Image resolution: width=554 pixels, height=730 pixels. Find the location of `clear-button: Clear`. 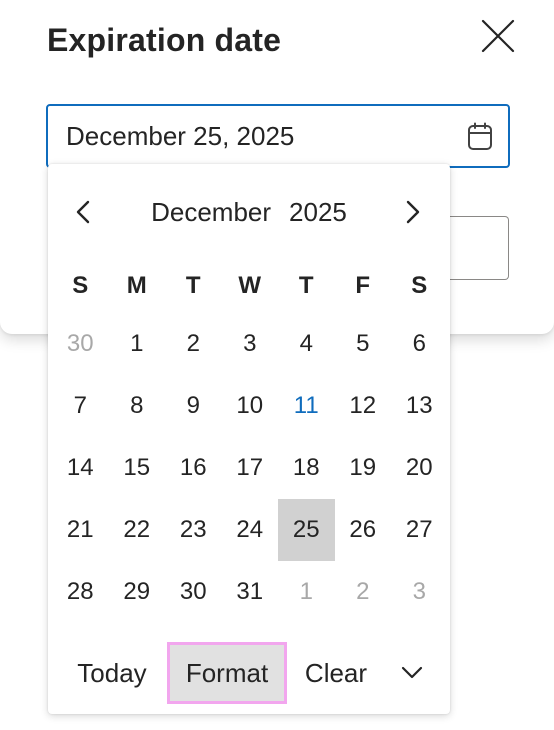

clear-button: Clear is located at coordinates (336, 673).